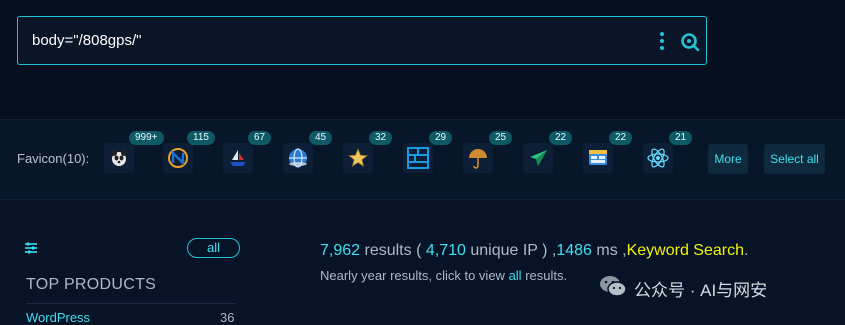  I want to click on query-time: 1486, so click(574, 250).